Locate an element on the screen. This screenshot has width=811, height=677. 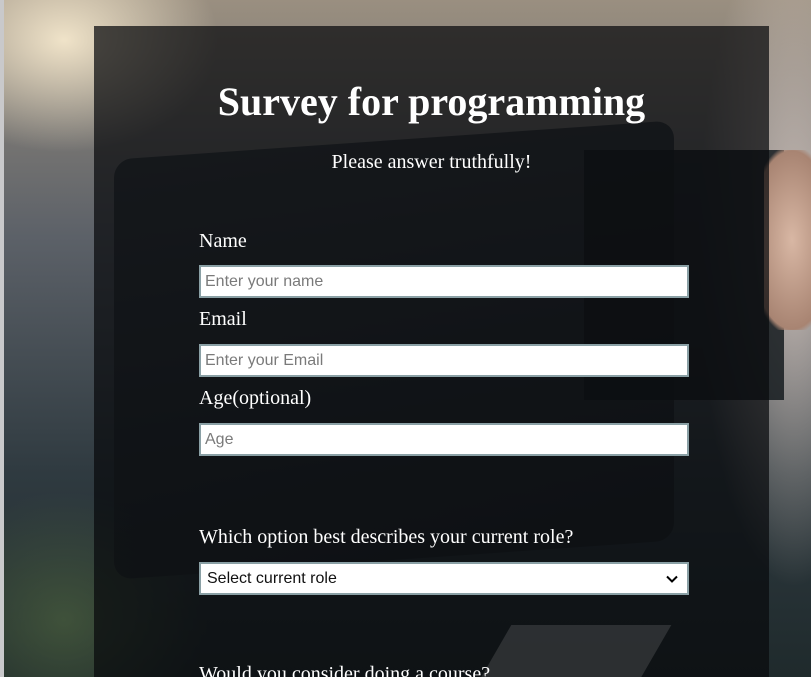
name-label: Name is located at coordinates (223, 241).